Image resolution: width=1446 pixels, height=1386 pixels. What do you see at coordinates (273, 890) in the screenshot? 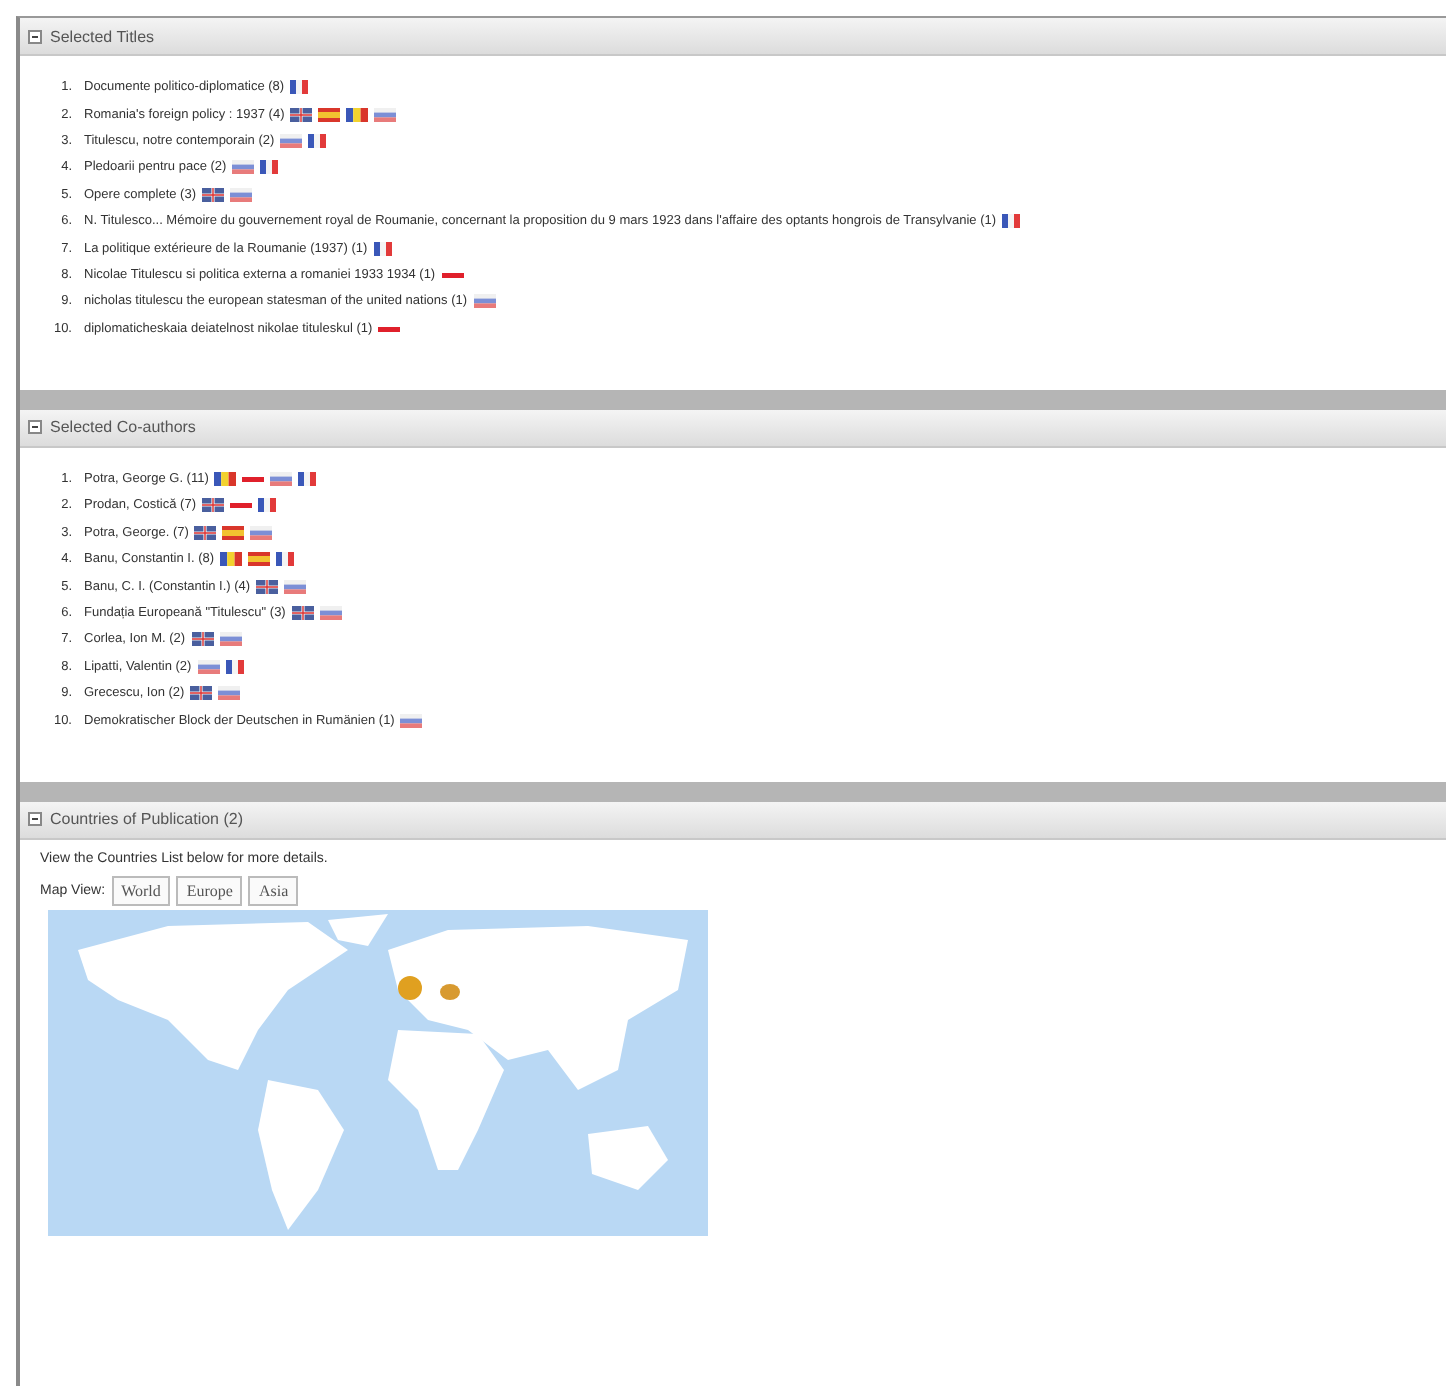
I see `map-view-button: Asia` at bounding box center [273, 890].